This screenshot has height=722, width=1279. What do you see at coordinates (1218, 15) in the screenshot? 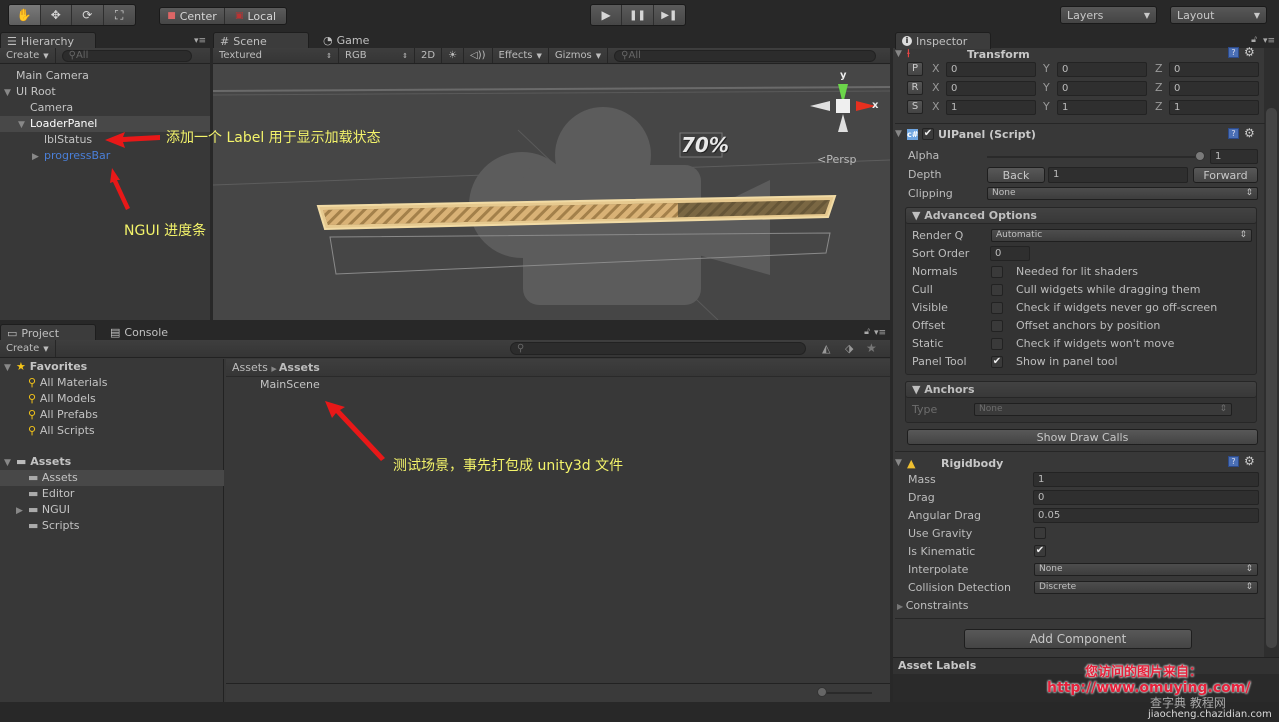
I see `layout-dropdown: Layout ▼` at bounding box center [1218, 15].